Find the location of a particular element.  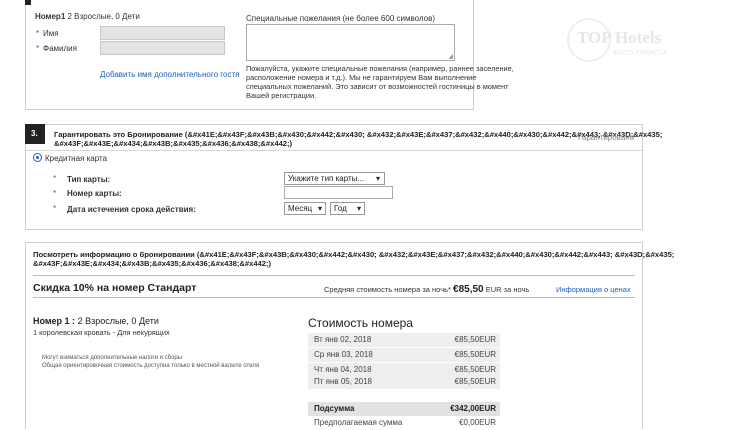

radio-dot-icon is located at coordinates (37, 157).